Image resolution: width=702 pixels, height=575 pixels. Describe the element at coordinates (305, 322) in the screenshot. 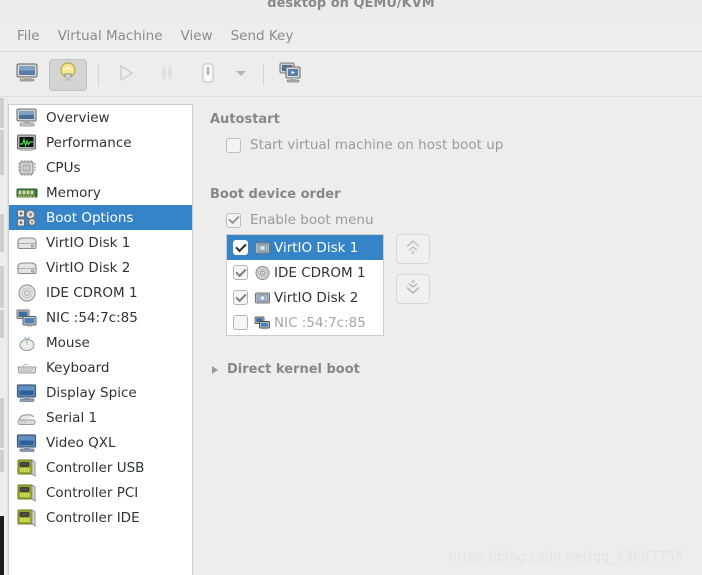

I see `boot-device-row: NIC :54:7c:85` at that location.